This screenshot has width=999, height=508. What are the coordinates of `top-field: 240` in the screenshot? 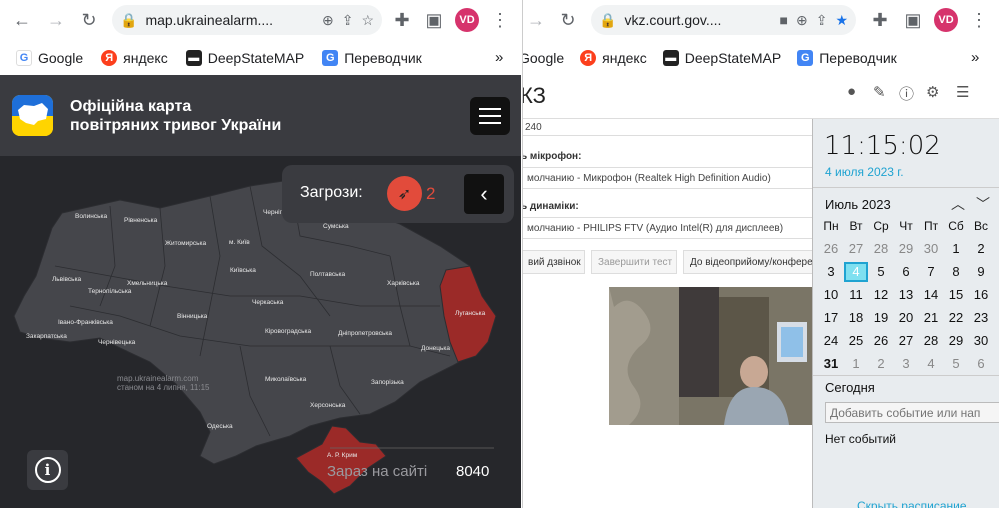 It's located at (668, 127).